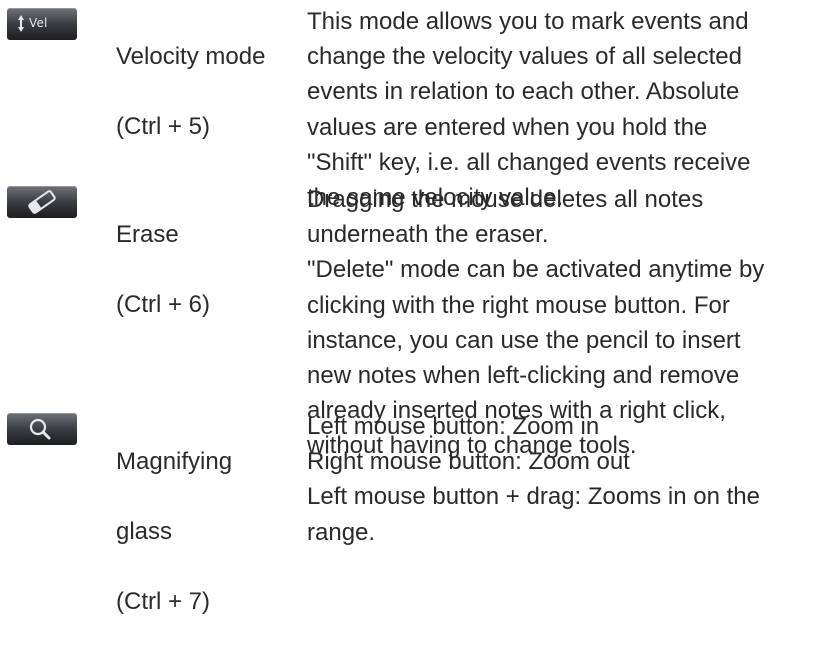 This screenshot has width=827, height=654. I want to click on tool-name-velocity: Velocity mode (Ctrl + 5), so click(191, 91).